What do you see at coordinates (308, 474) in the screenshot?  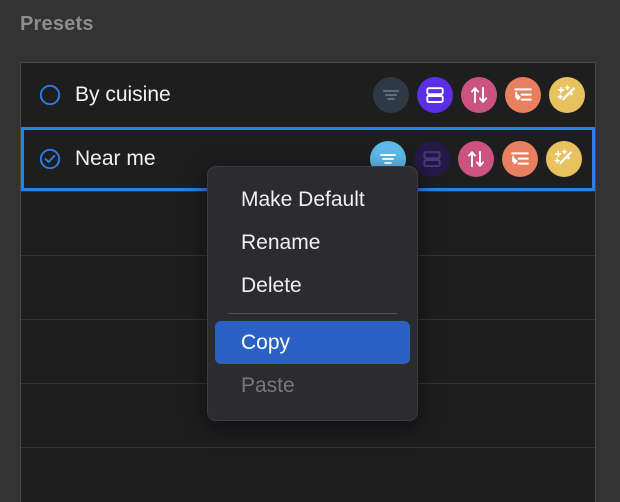 I see `preset-row-empty` at bounding box center [308, 474].